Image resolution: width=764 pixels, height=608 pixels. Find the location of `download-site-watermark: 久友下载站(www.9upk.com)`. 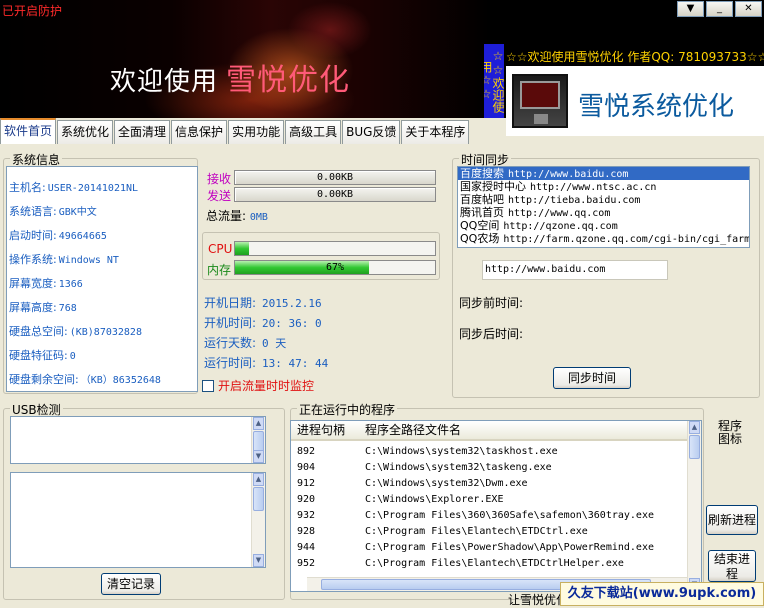

download-site-watermark: 久友下载站(www.9upk.com) is located at coordinates (662, 594).